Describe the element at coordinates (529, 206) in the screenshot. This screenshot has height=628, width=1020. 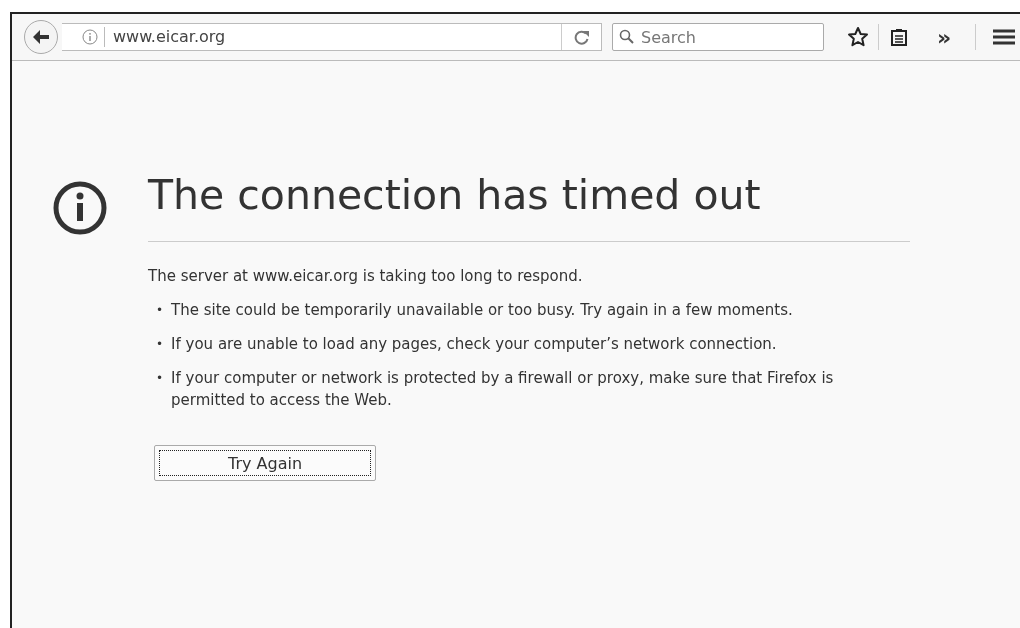
I see `error-title: The connection has timed out` at that location.